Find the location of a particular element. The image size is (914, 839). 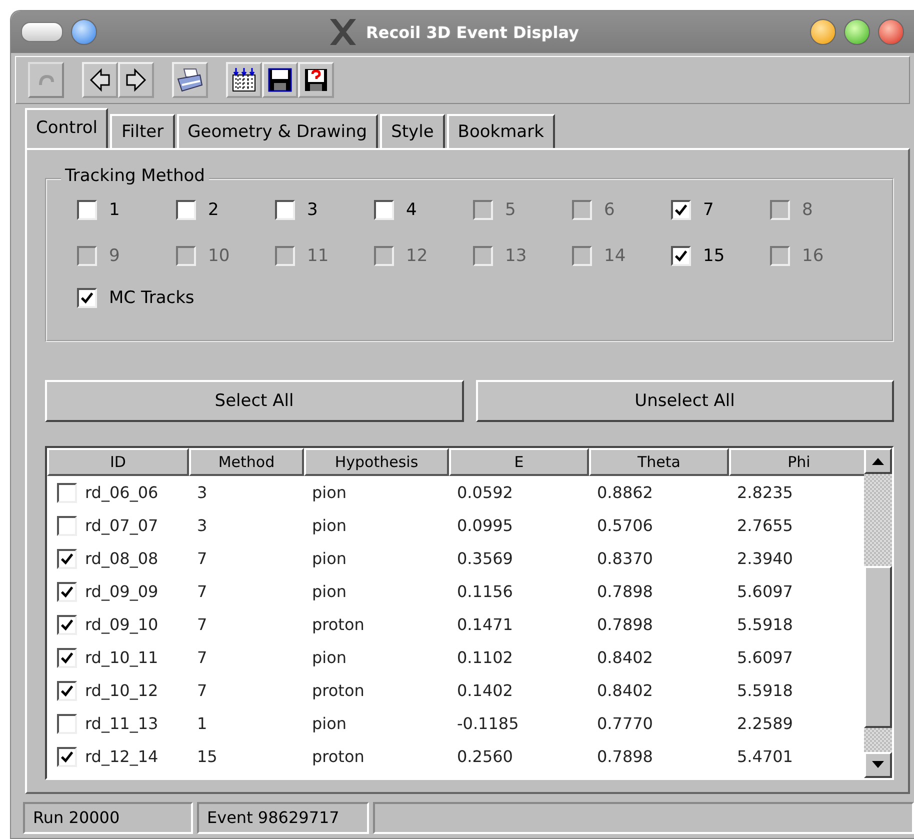

shade-button is located at coordinates (42, 32).